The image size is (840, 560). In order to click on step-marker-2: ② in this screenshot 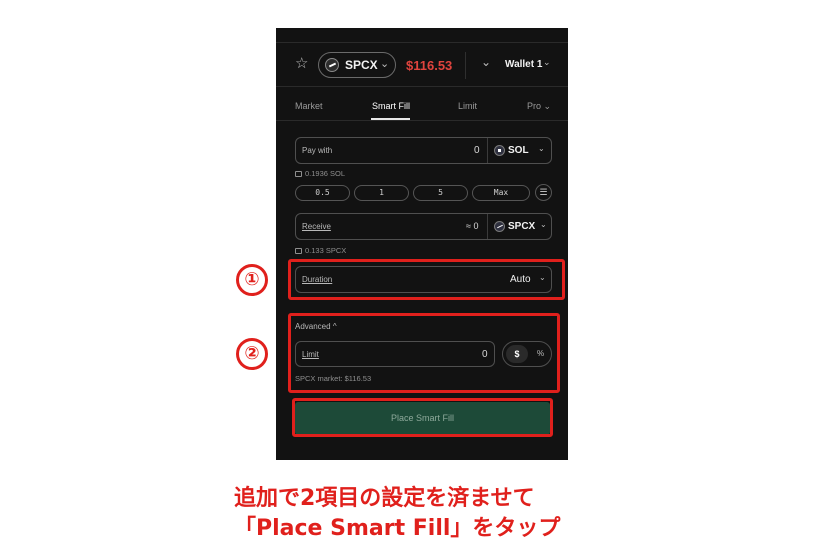, I will do `click(252, 354)`.